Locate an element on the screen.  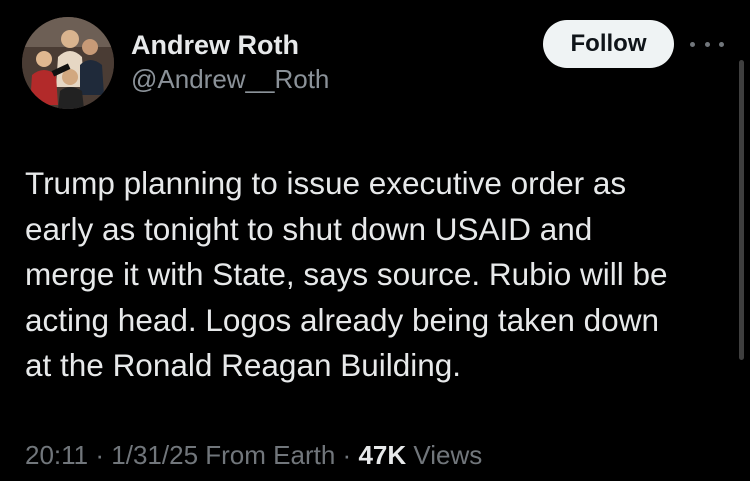
author-info: Andrew Roth @Andrew__Roth is located at coordinates (230, 62).